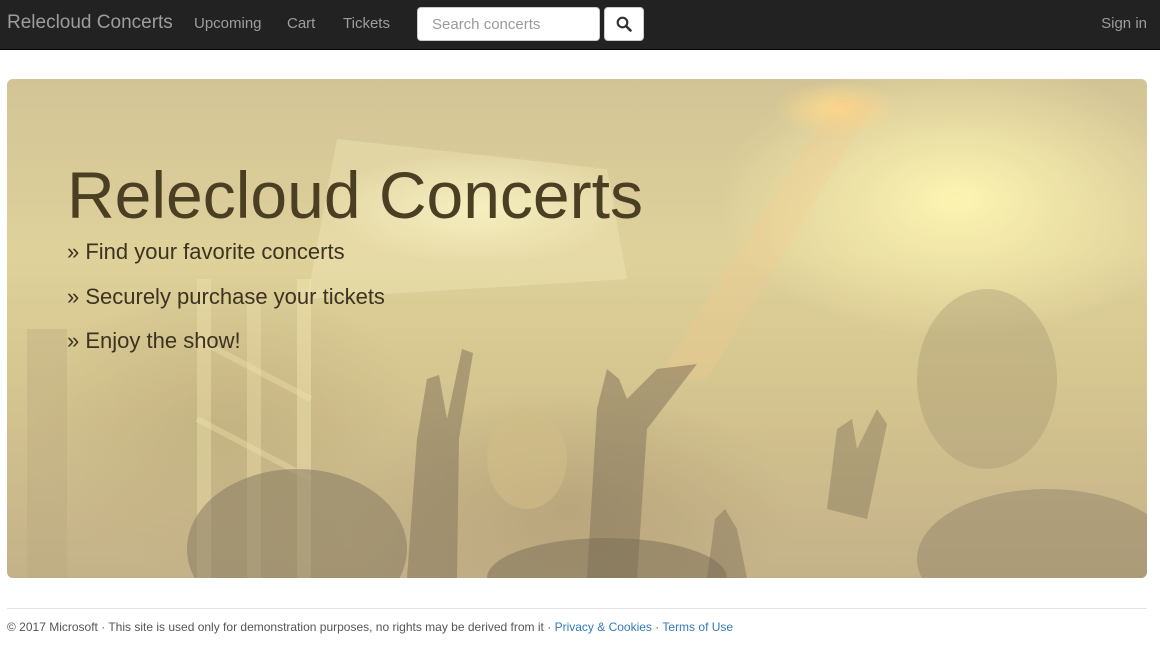  Describe the element at coordinates (355, 195) in the screenshot. I see `hero-title: Relecloud Concerts` at that location.